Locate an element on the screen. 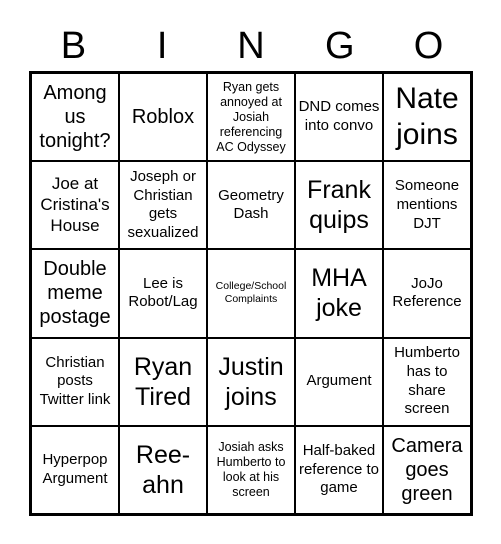 The width and height of the screenshot is (501, 544). header-letter-g: G is located at coordinates (340, 46).